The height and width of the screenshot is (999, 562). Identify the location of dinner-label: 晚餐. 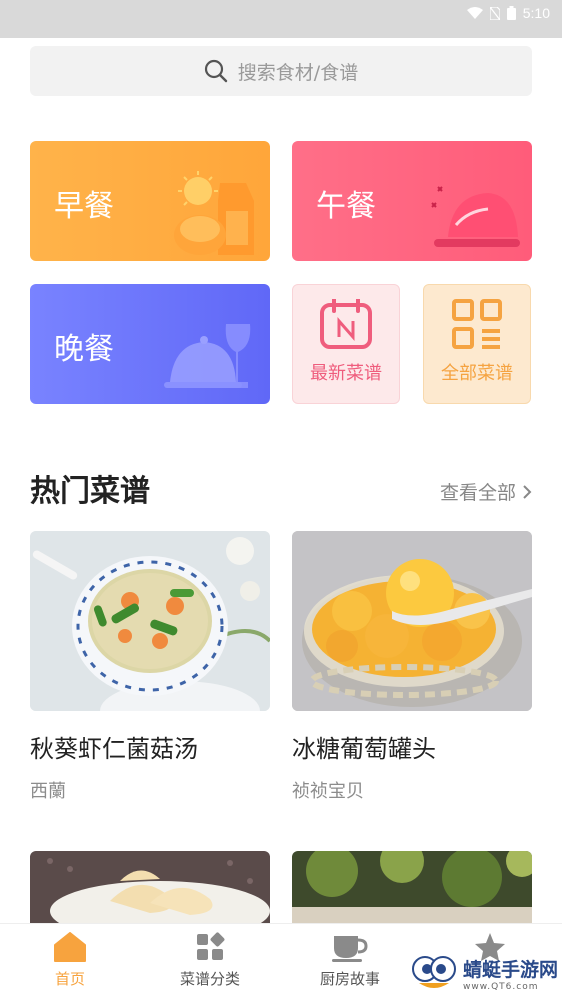
(84, 349).